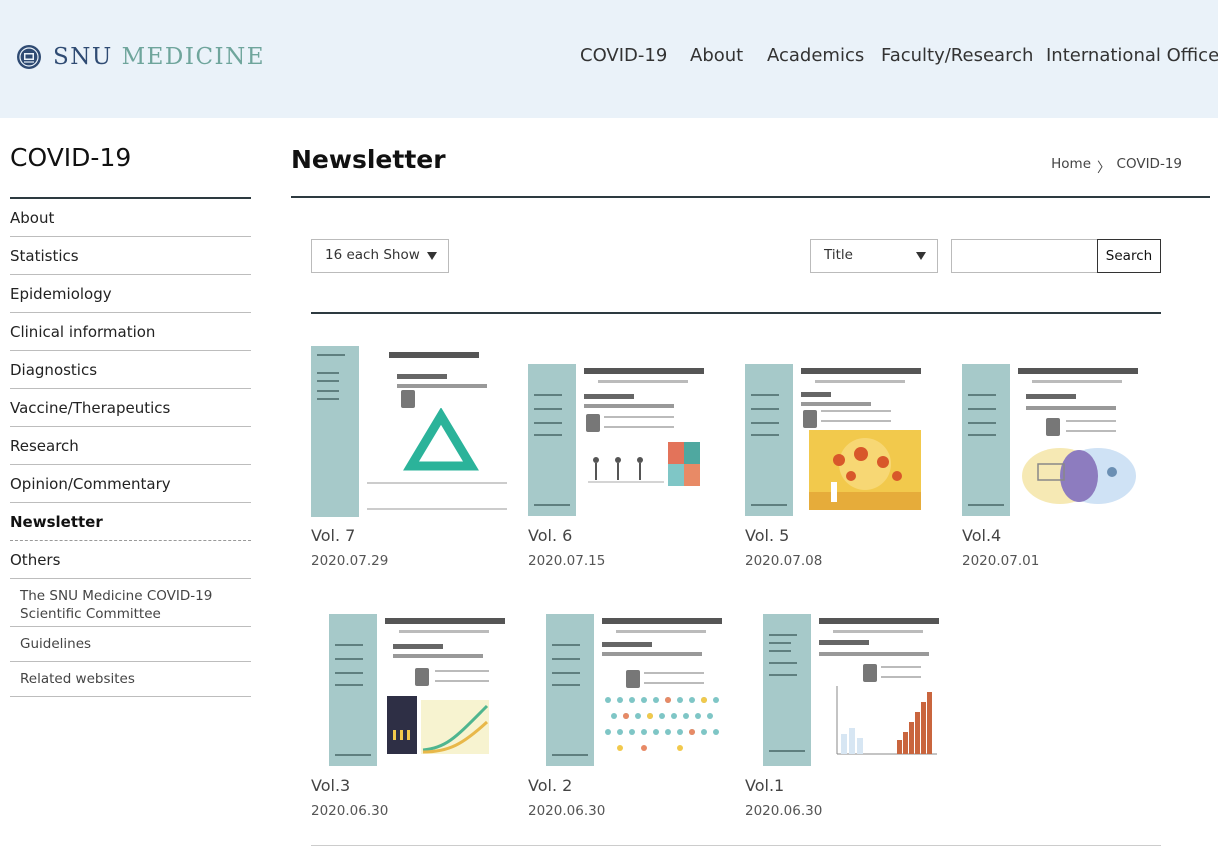  What do you see at coordinates (716, 55) in the screenshot?
I see `nav-about: About` at bounding box center [716, 55].